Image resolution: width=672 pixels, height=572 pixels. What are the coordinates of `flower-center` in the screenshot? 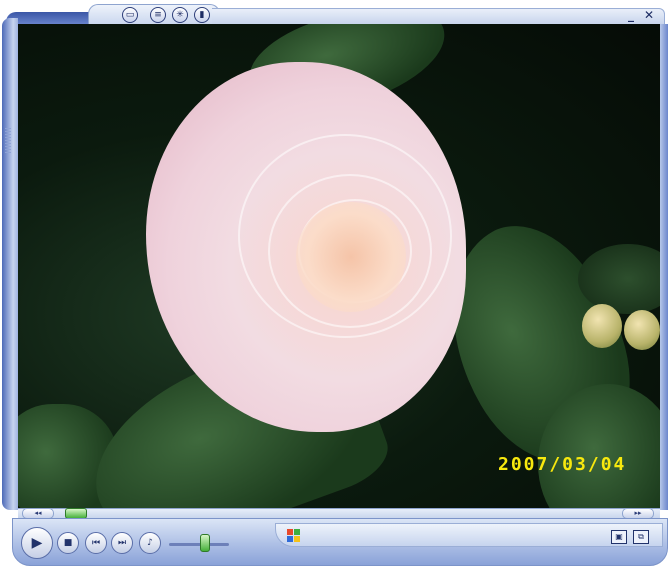 It's located at (351, 257).